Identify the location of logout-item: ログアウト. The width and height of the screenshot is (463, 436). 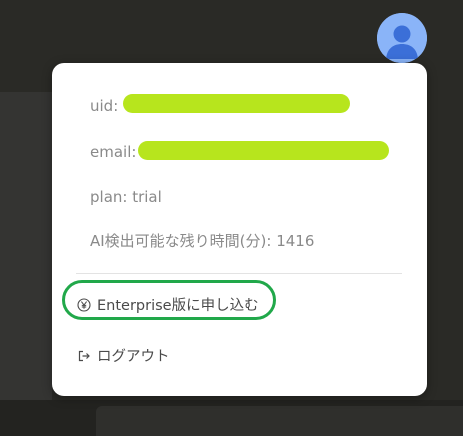
(123, 355).